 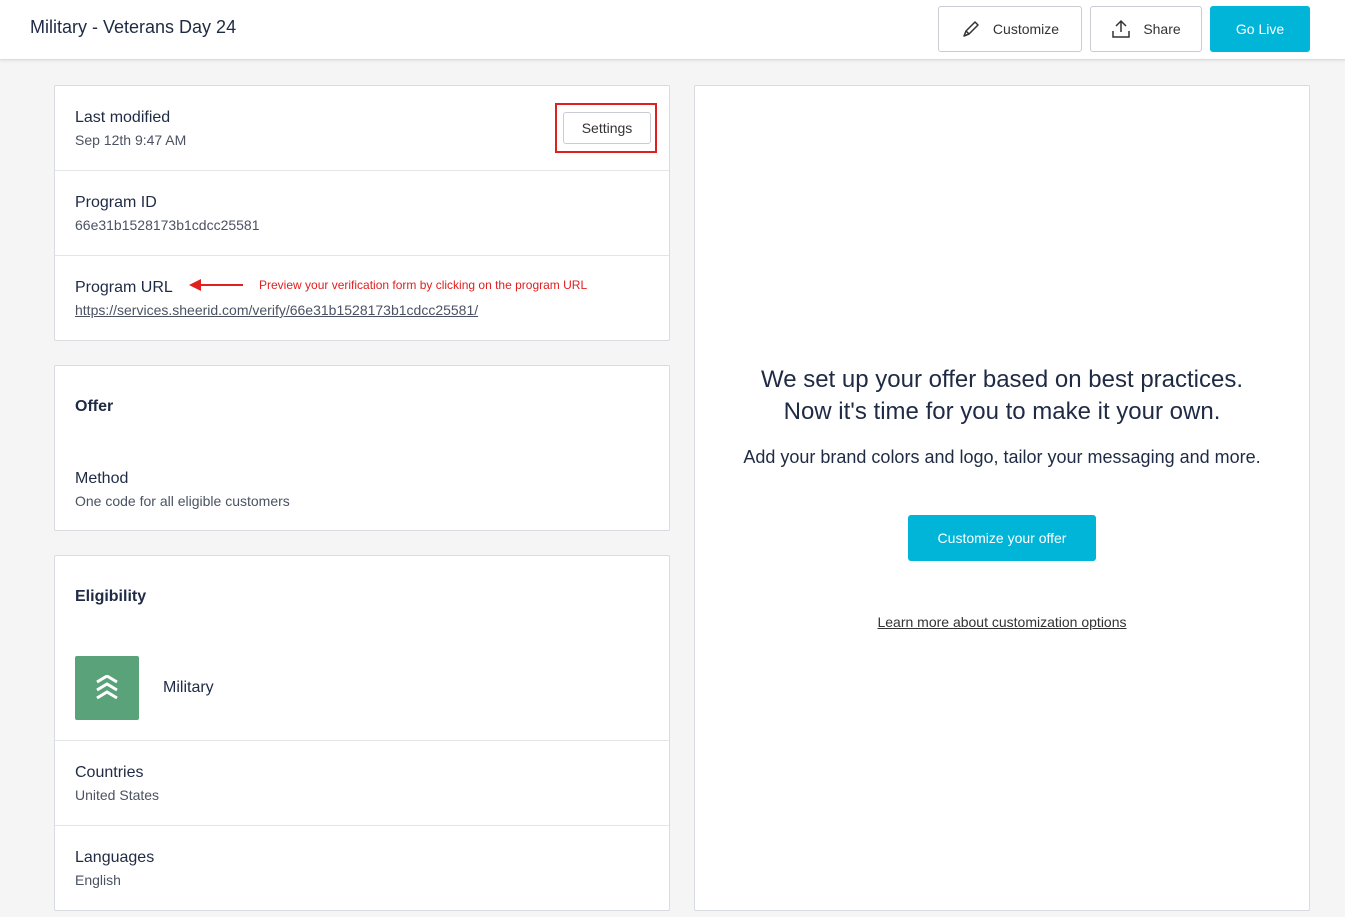 What do you see at coordinates (98, 880) in the screenshot?
I see `languages-value: English` at bounding box center [98, 880].